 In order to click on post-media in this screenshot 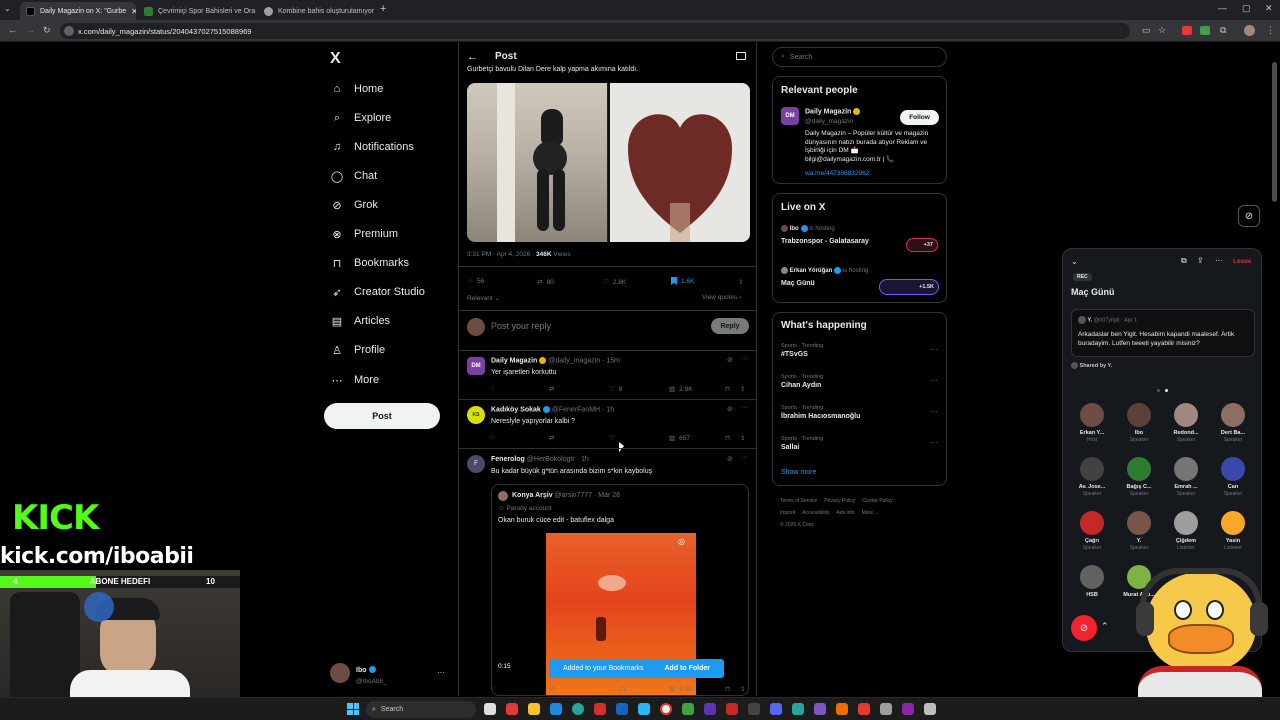, I will do `click(608, 162)`.